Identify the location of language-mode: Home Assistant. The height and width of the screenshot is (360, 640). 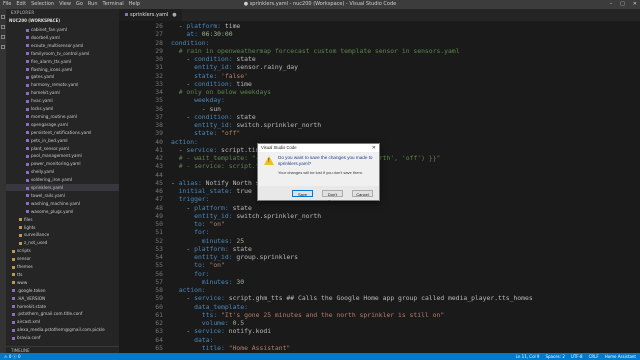
(620, 356).